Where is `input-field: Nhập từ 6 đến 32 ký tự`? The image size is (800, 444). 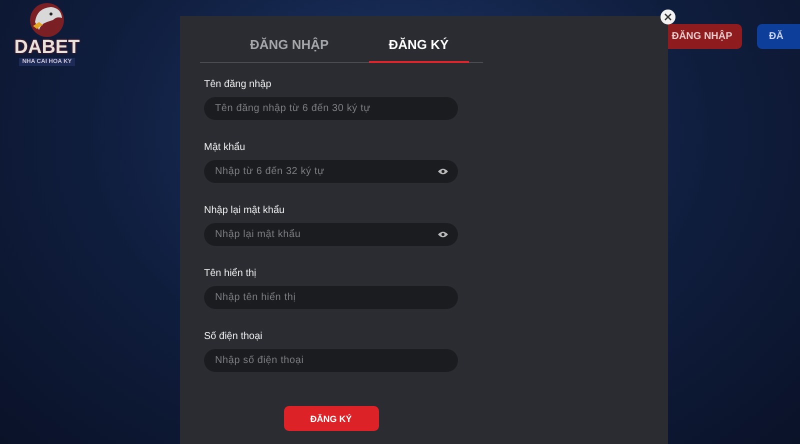 input-field: Nhập từ 6 đến 32 ký tự is located at coordinates (331, 171).